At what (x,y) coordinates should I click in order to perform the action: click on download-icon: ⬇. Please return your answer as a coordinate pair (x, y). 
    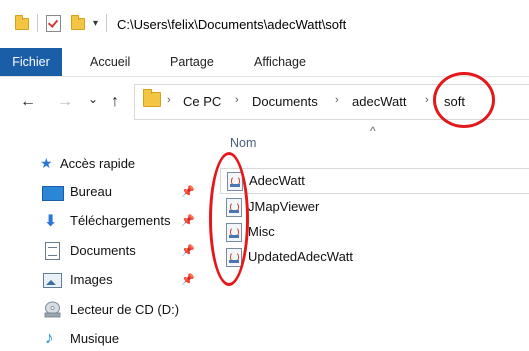
    Looking at the image, I should click on (51, 221).